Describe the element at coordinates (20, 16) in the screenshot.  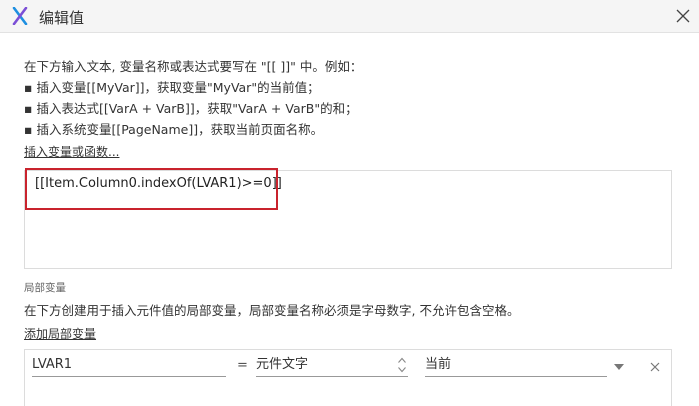
I see `axure-x-logo-icon` at that location.